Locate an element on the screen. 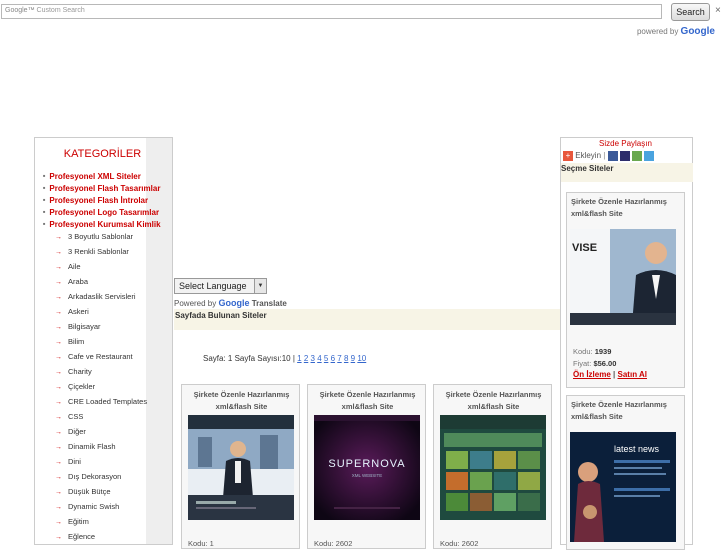  sidebar-item: Dış Dekorasyon is located at coordinates (88, 476).